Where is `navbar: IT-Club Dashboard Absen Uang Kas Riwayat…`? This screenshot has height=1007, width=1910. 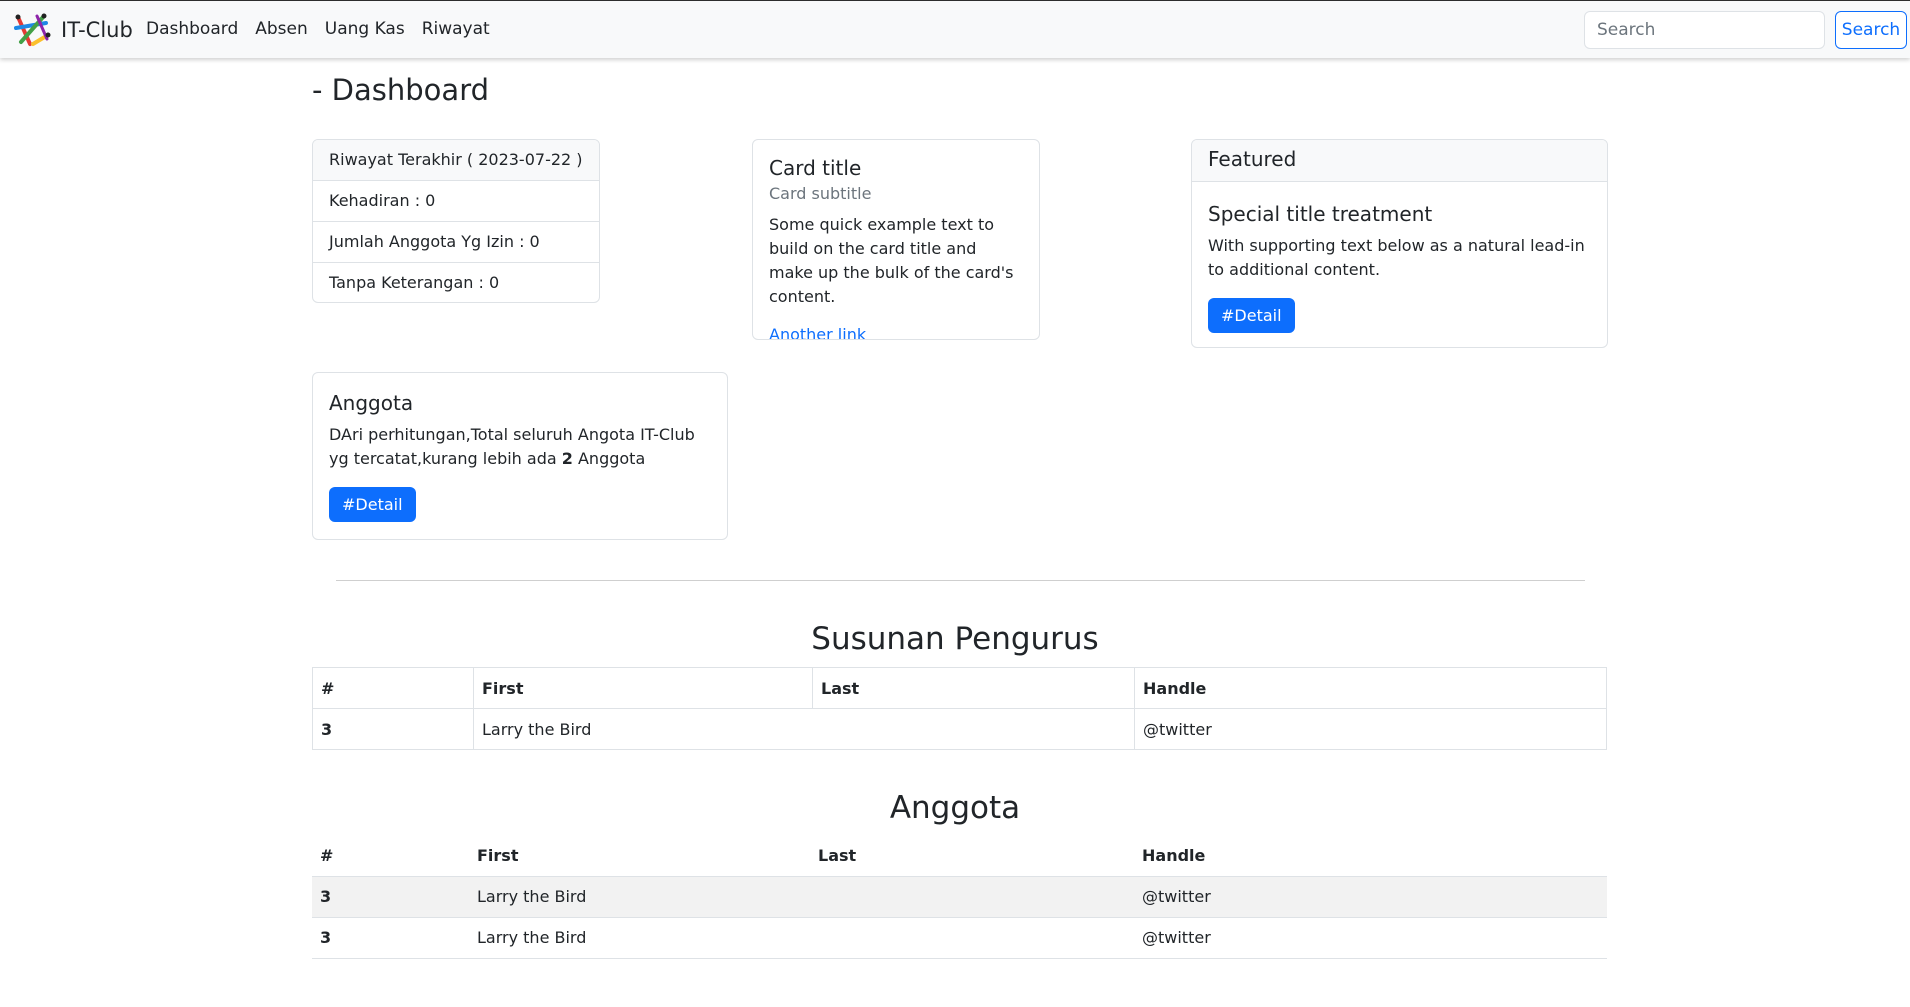
navbar: IT-Club Dashboard Absen Uang Kas Riwayat… is located at coordinates (955, 29).